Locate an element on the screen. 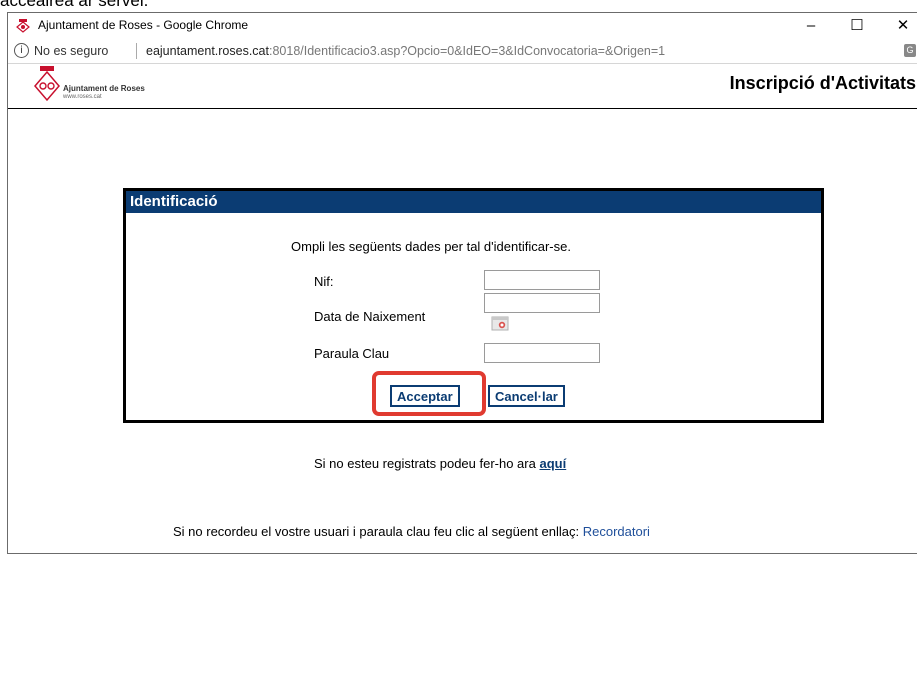 The image size is (917, 697). url-host: eajuntament.roses.cat is located at coordinates (207, 51).